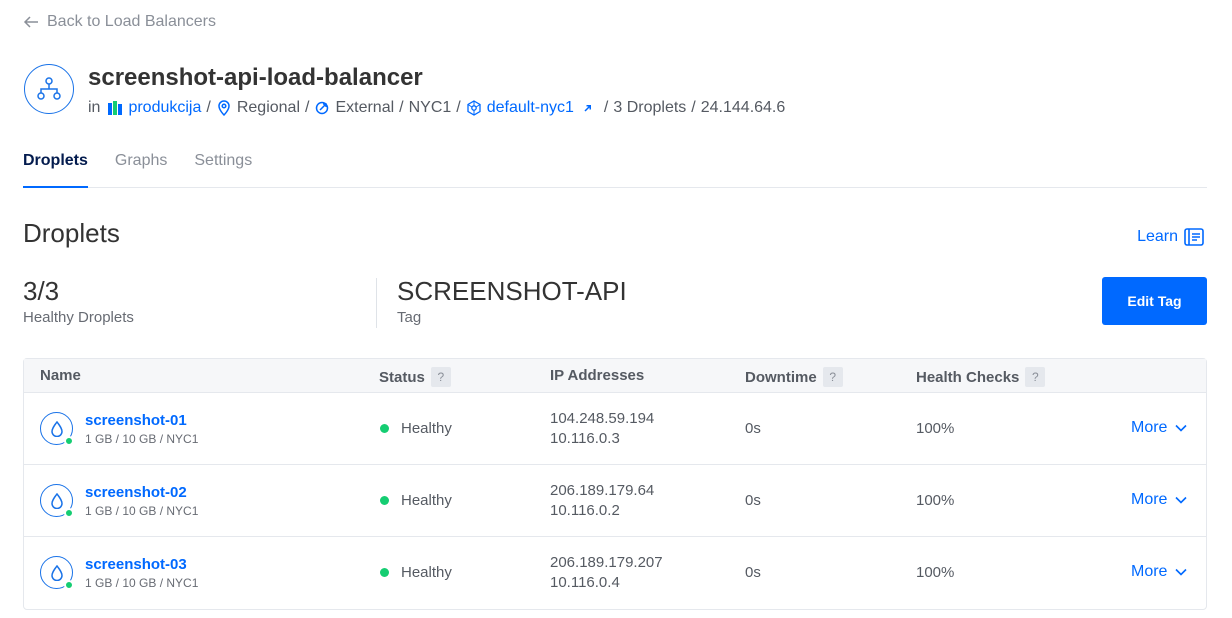  I want to click on in-label: in, so click(94, 107).